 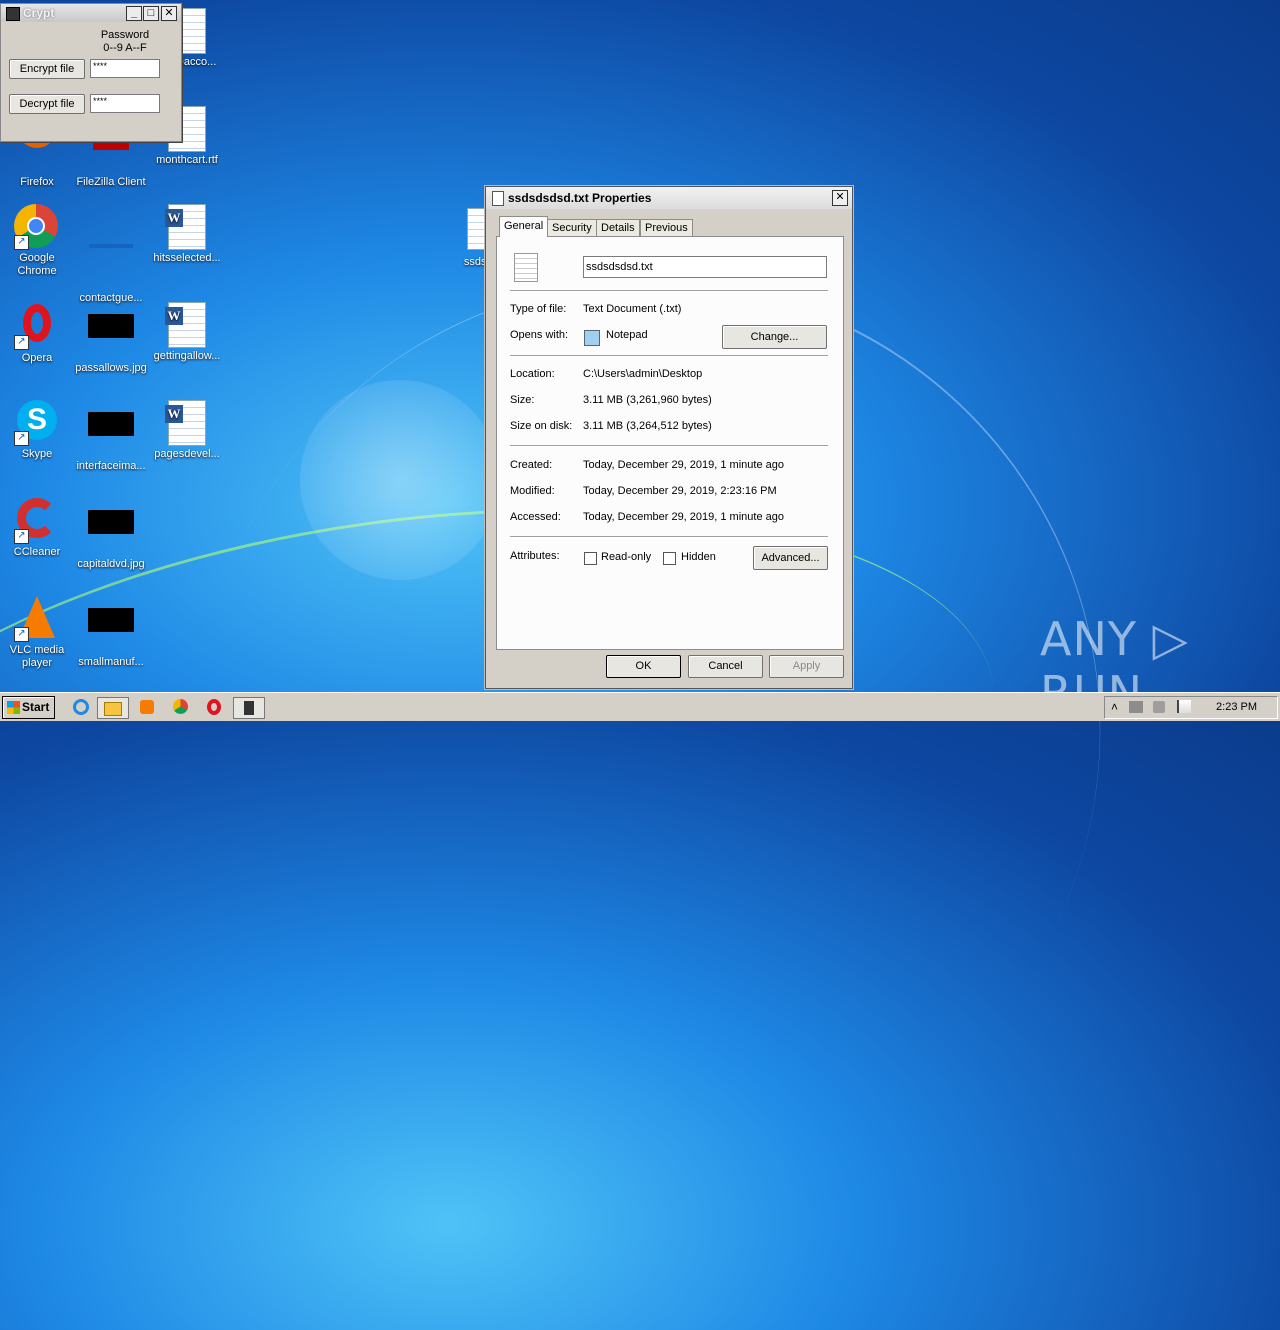 I want to click on accessed-value: Today, December 29, 2019, 1 minute ago, so click(x=683, y=517).